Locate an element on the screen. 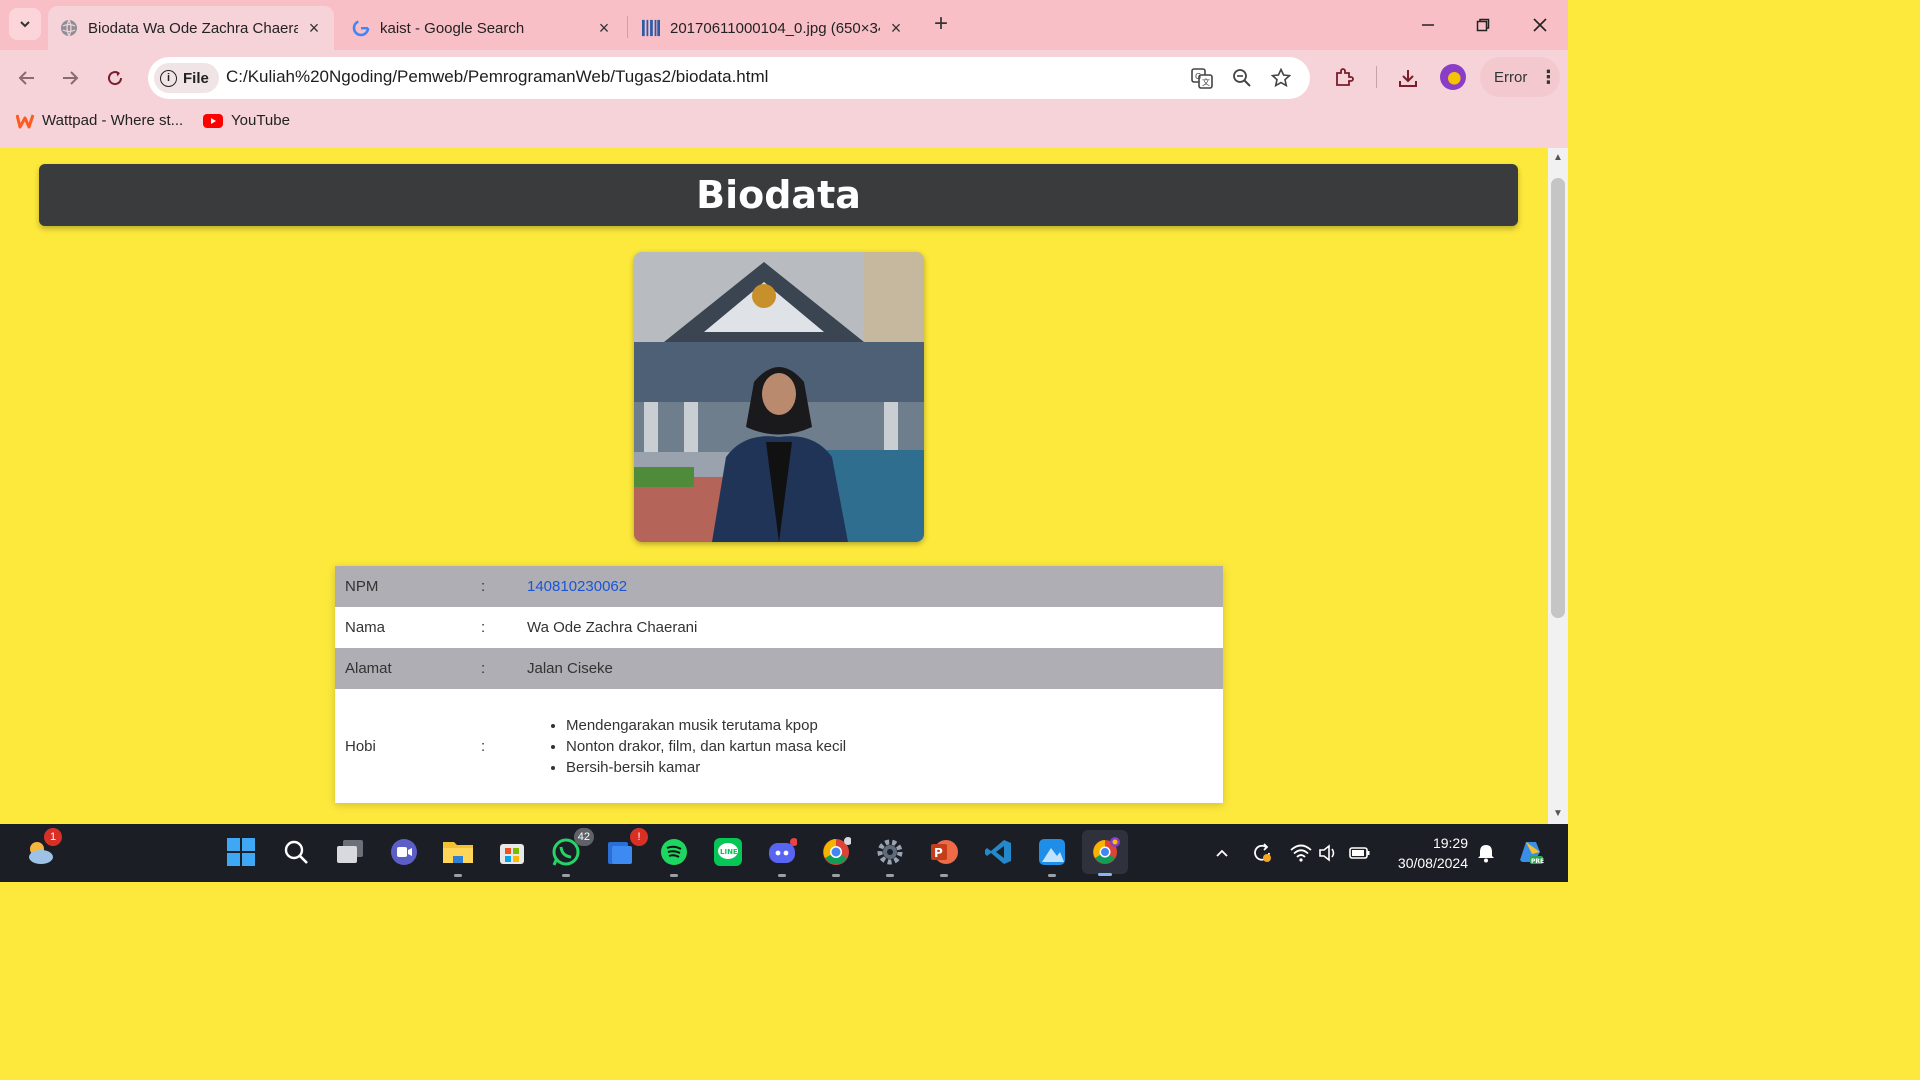  forward-button is located at coordinates (70, 78).